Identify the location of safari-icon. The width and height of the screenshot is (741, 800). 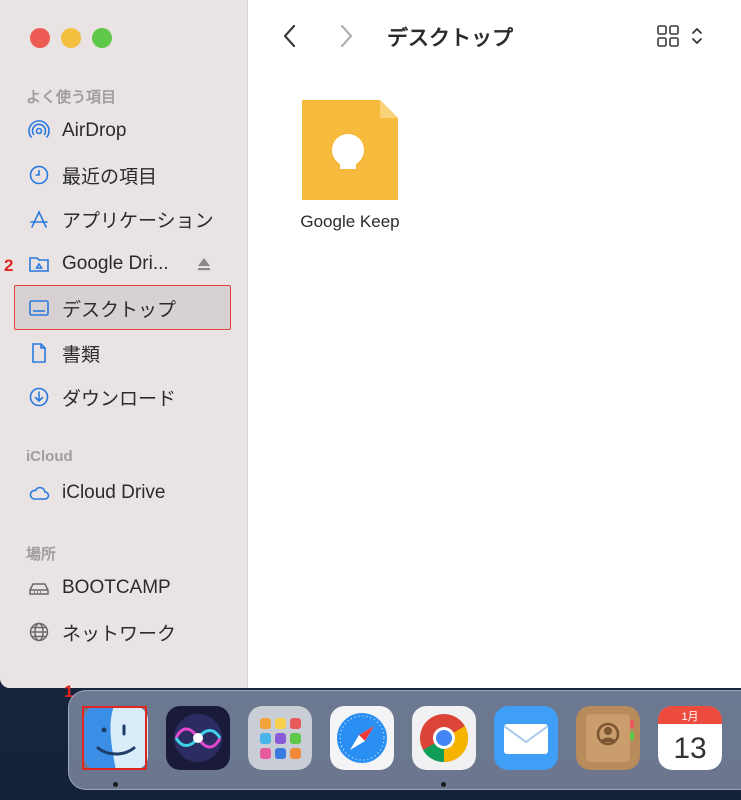
(362, 738).